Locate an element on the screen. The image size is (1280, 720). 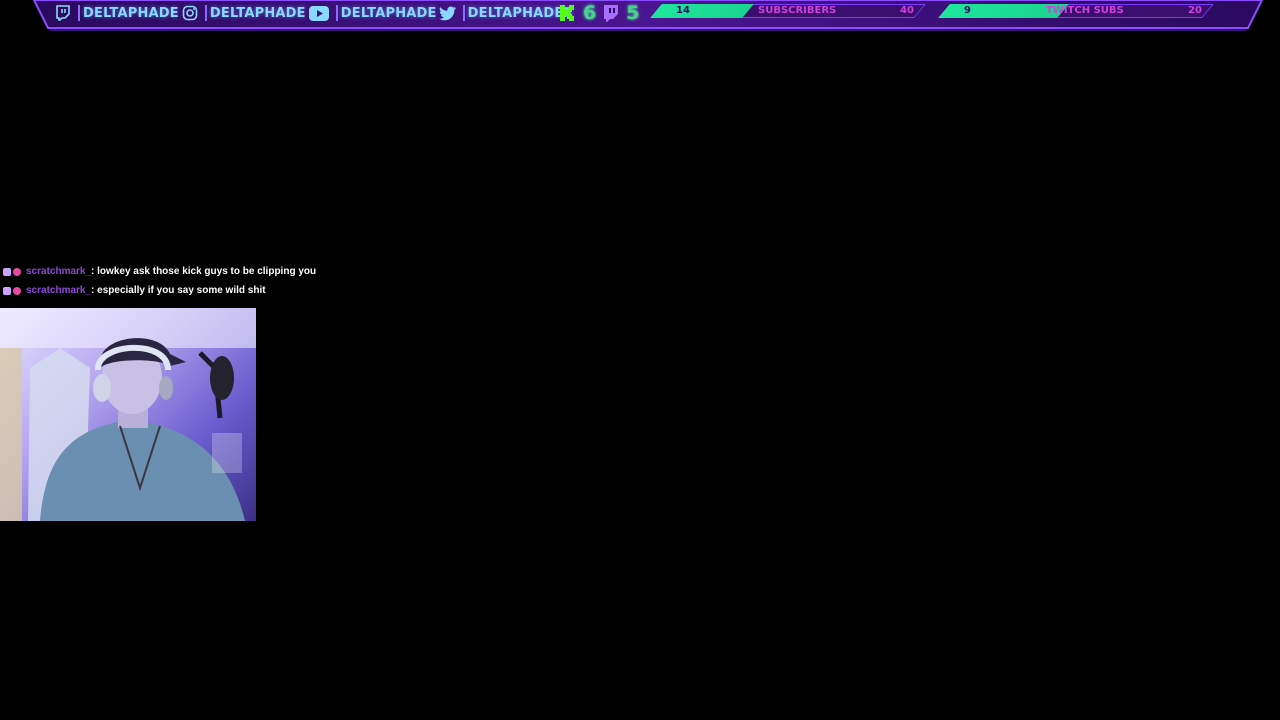
instagram-icon is located at coordinates (190, 13).